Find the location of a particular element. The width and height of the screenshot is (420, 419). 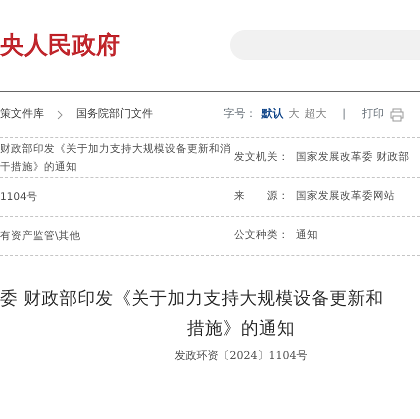

print-link: 打印 is located at coordinates (373, 114).